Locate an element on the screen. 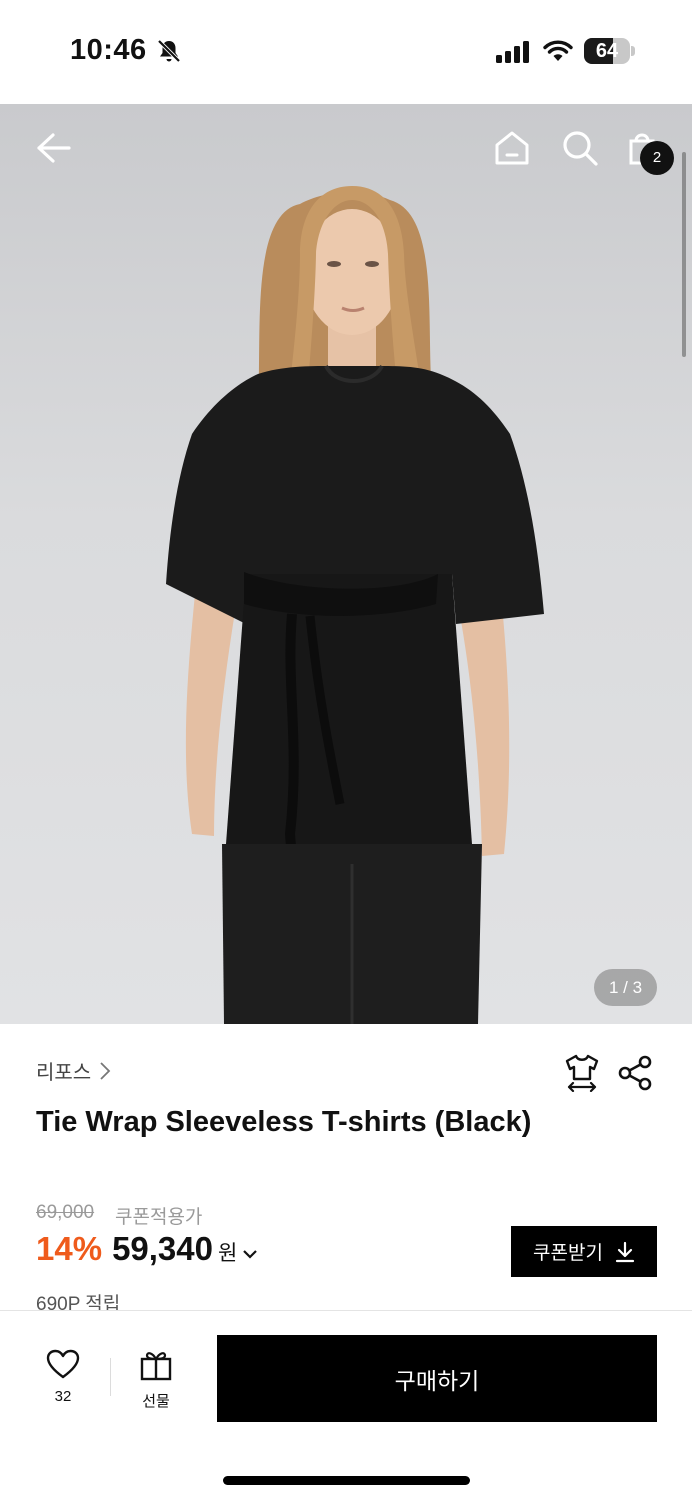 The height and width of the screenshot is (1500, 692). home-icon is located at coordinates (512, 148).